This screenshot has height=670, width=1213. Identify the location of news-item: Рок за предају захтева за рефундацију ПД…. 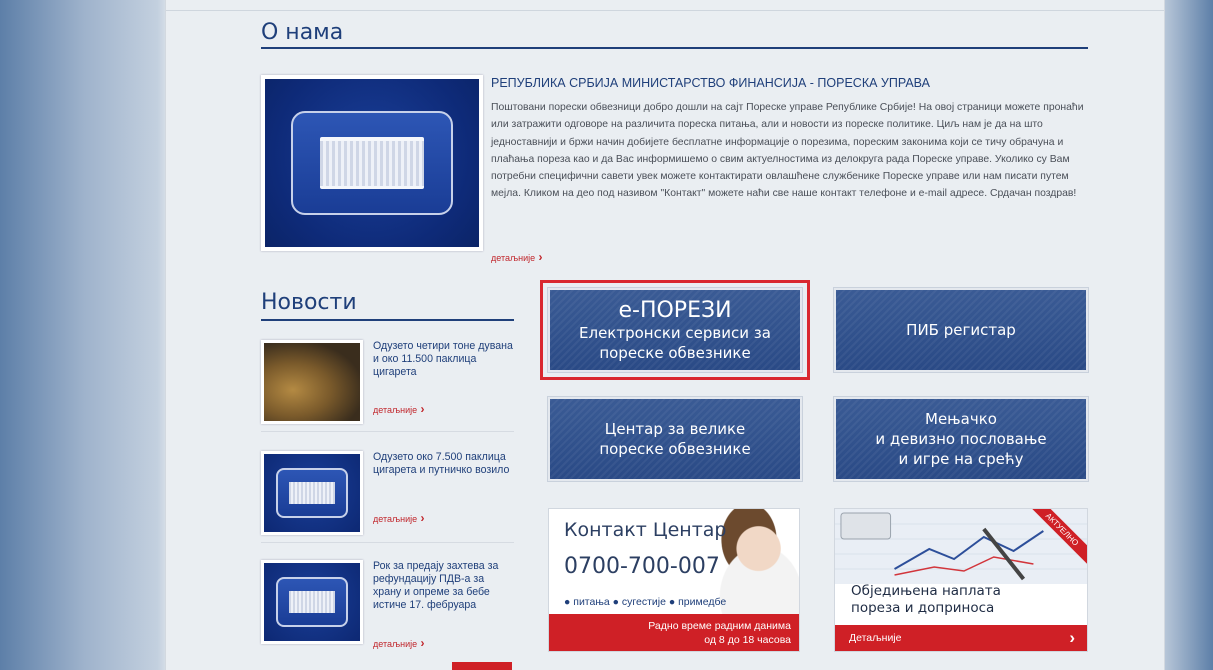
(387, 615).